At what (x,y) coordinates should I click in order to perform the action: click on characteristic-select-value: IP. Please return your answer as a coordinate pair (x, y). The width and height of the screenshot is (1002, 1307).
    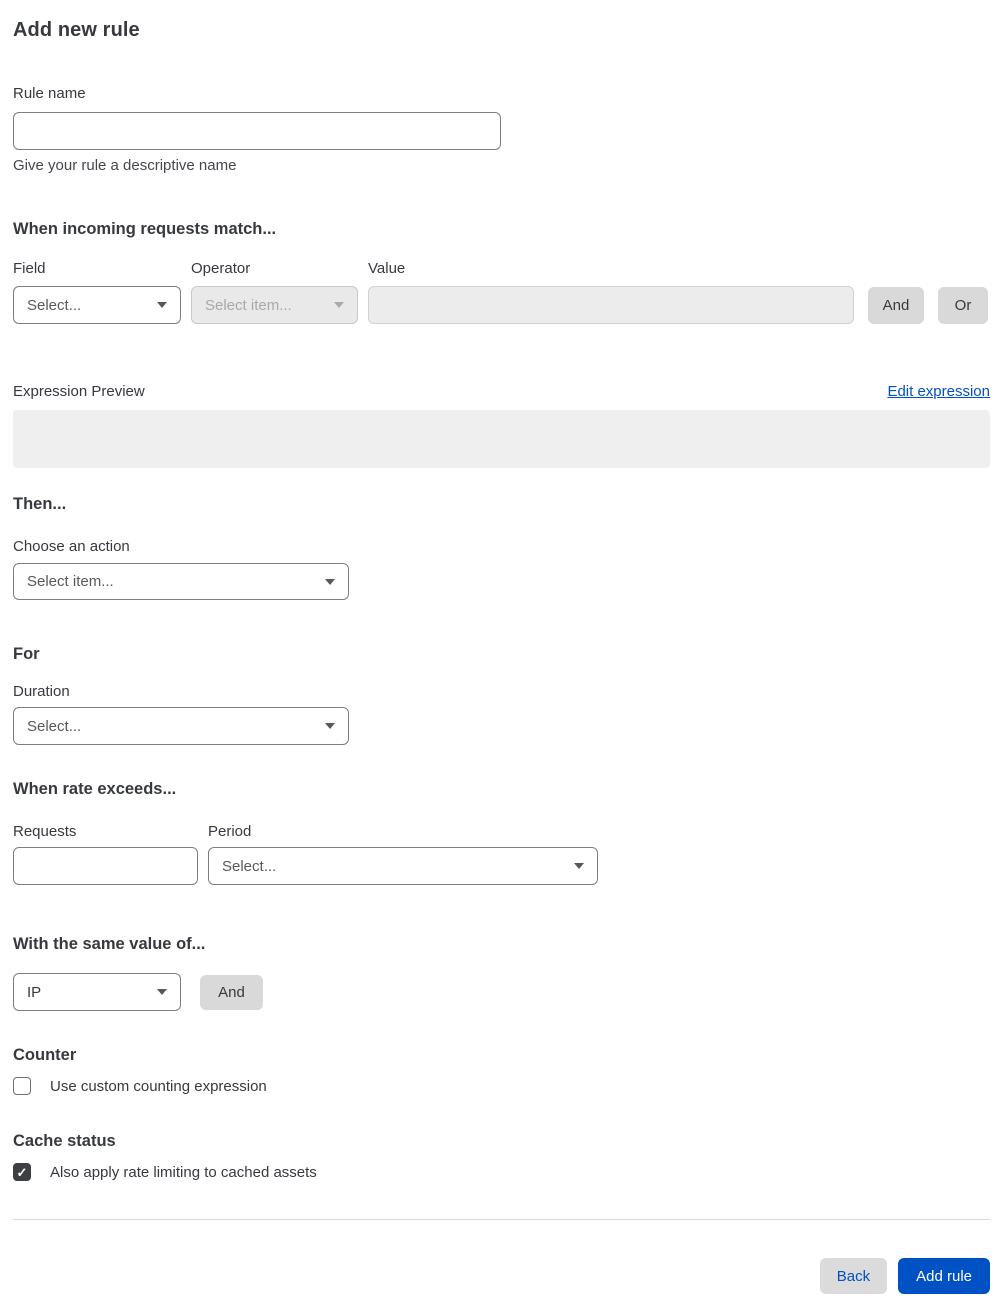
    Looking at the image, I should click on (34, 992).